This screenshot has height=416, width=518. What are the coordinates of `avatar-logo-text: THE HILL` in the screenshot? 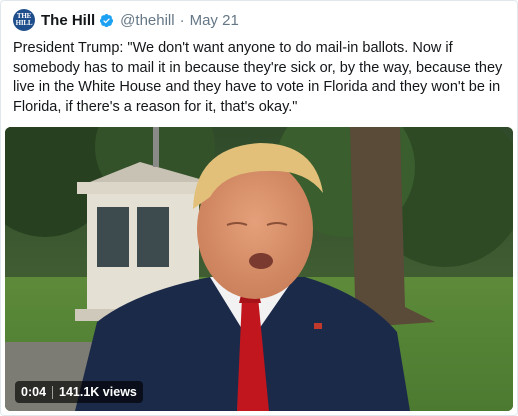 It's located at (24, 19).